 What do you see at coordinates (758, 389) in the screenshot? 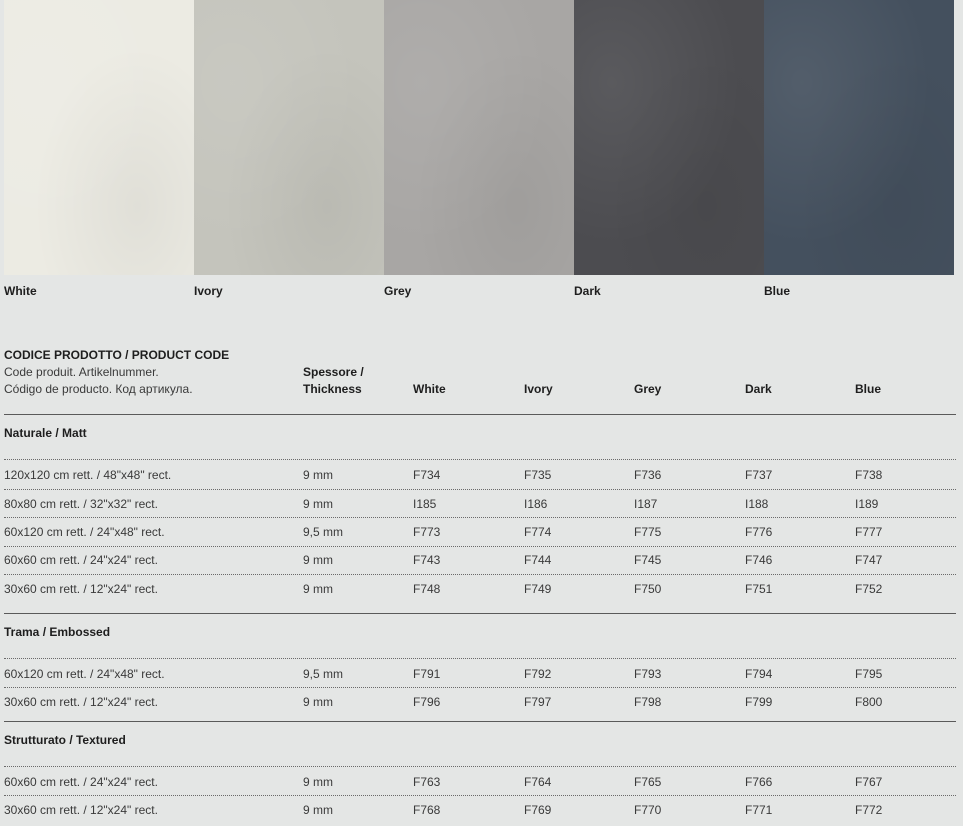
I see `column-header-dark: Dark` at bounding box center [758, 389].